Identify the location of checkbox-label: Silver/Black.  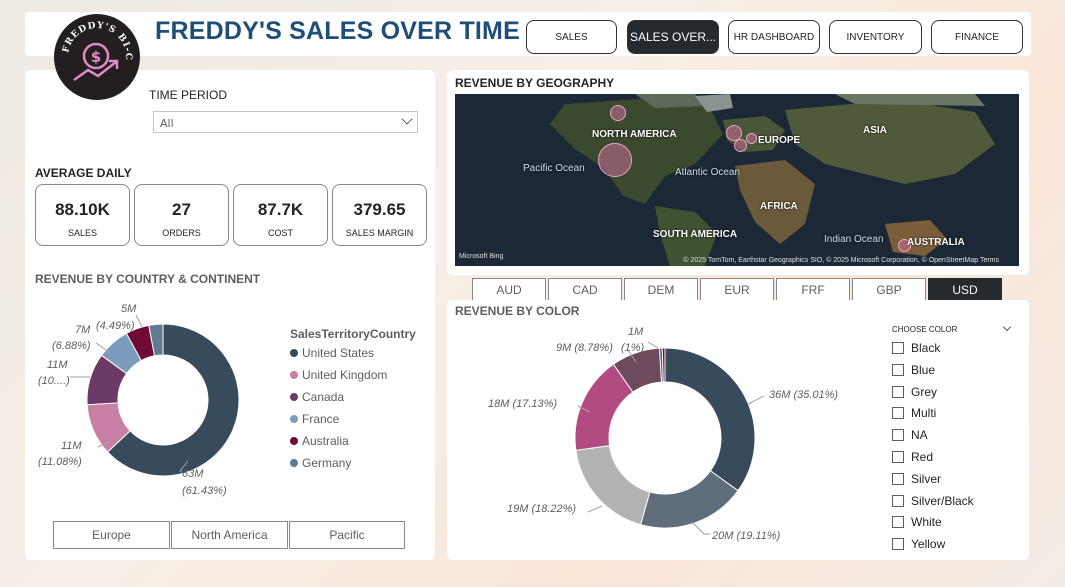
(942, 500).